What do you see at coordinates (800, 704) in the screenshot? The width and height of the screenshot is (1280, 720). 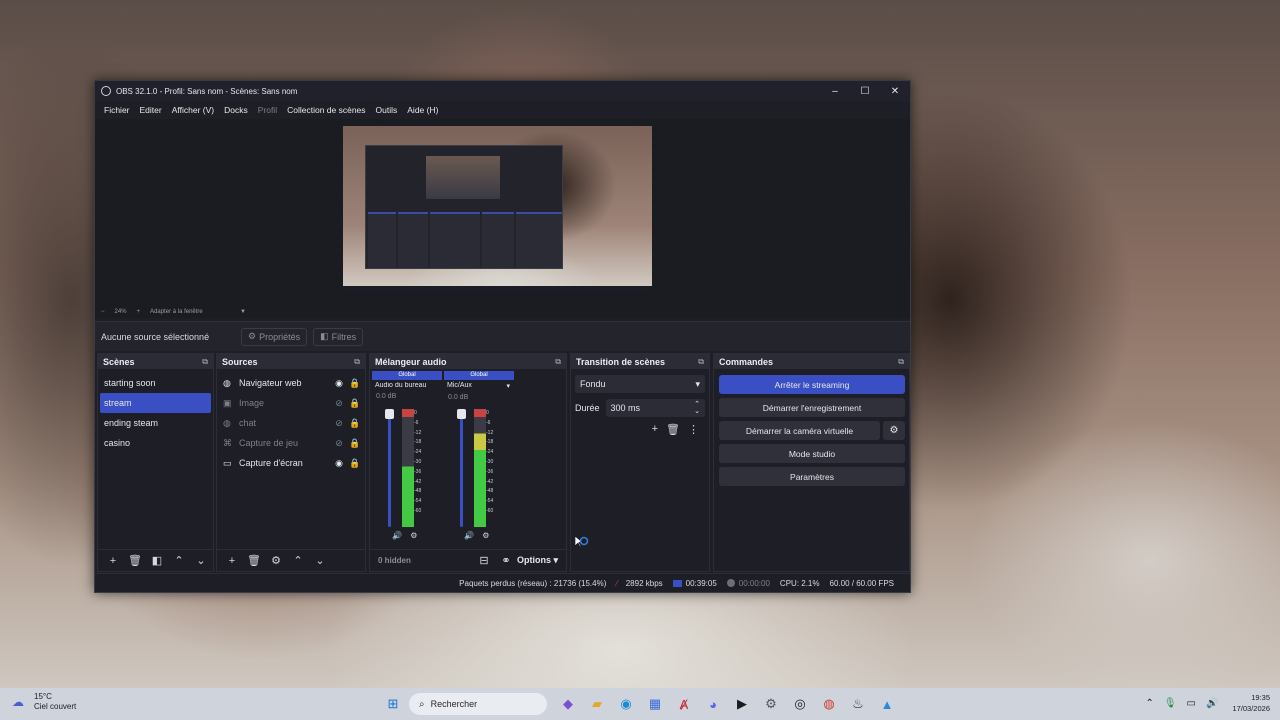 I see `obs-icon: ◎` at bounding box center [800, 704].